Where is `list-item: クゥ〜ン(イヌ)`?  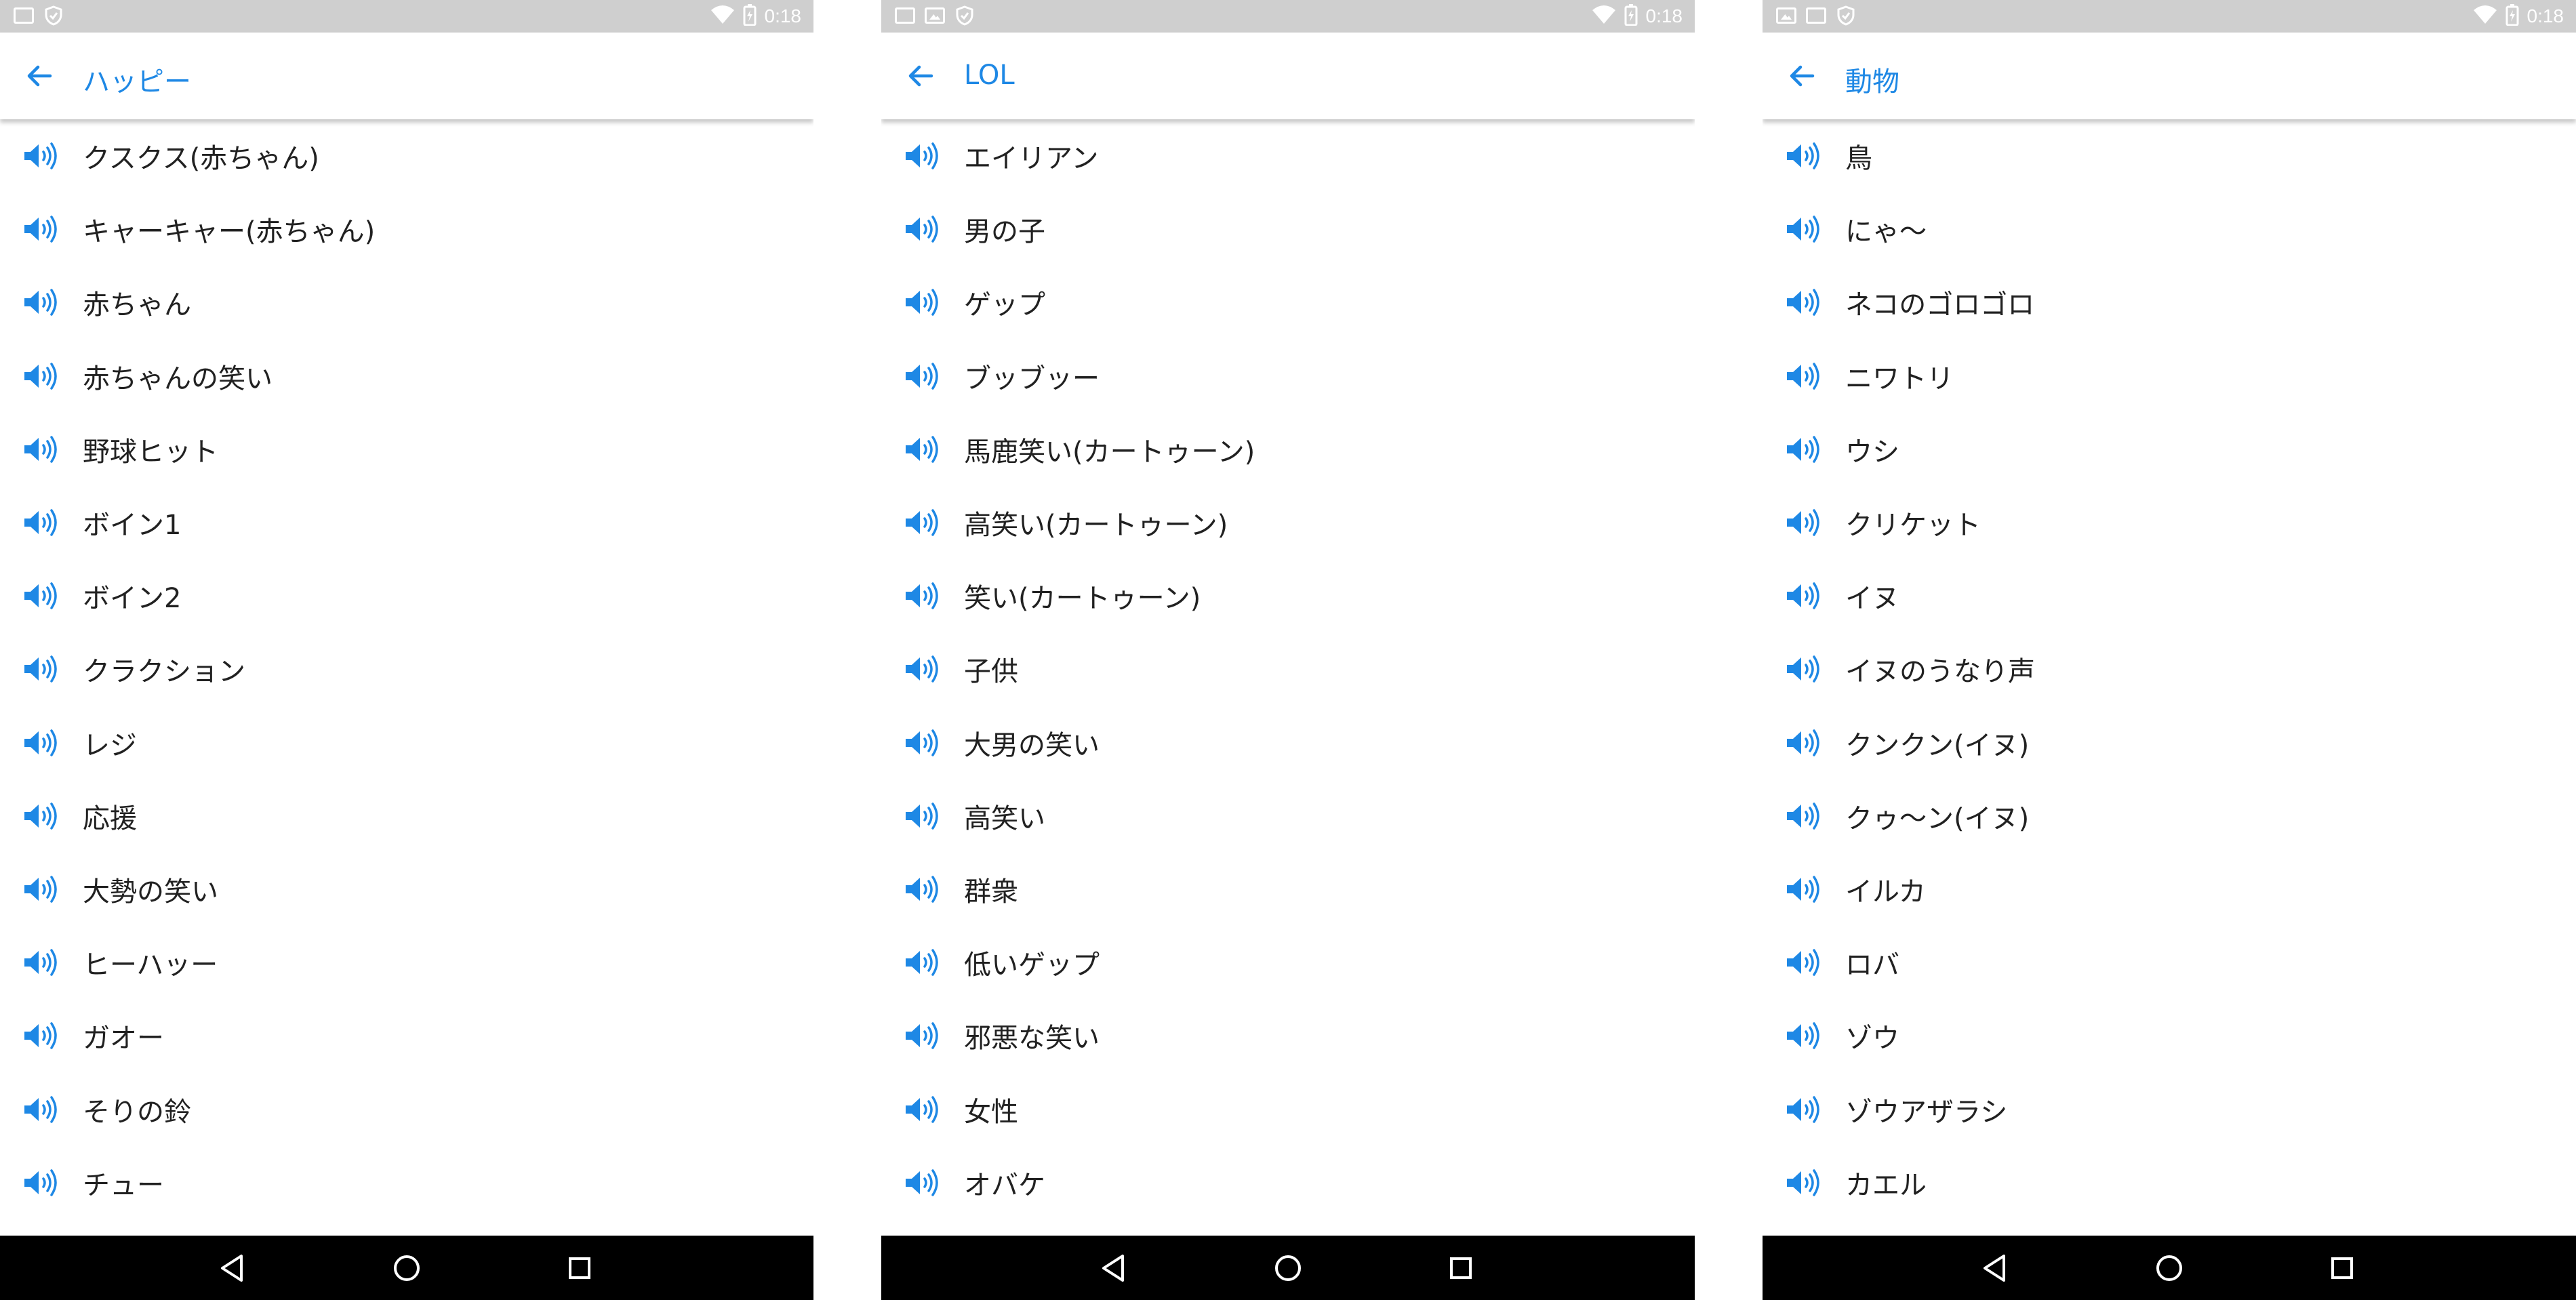
list-item: クゥ〜ン(イヌ) is located at coordinates (2169, 816).